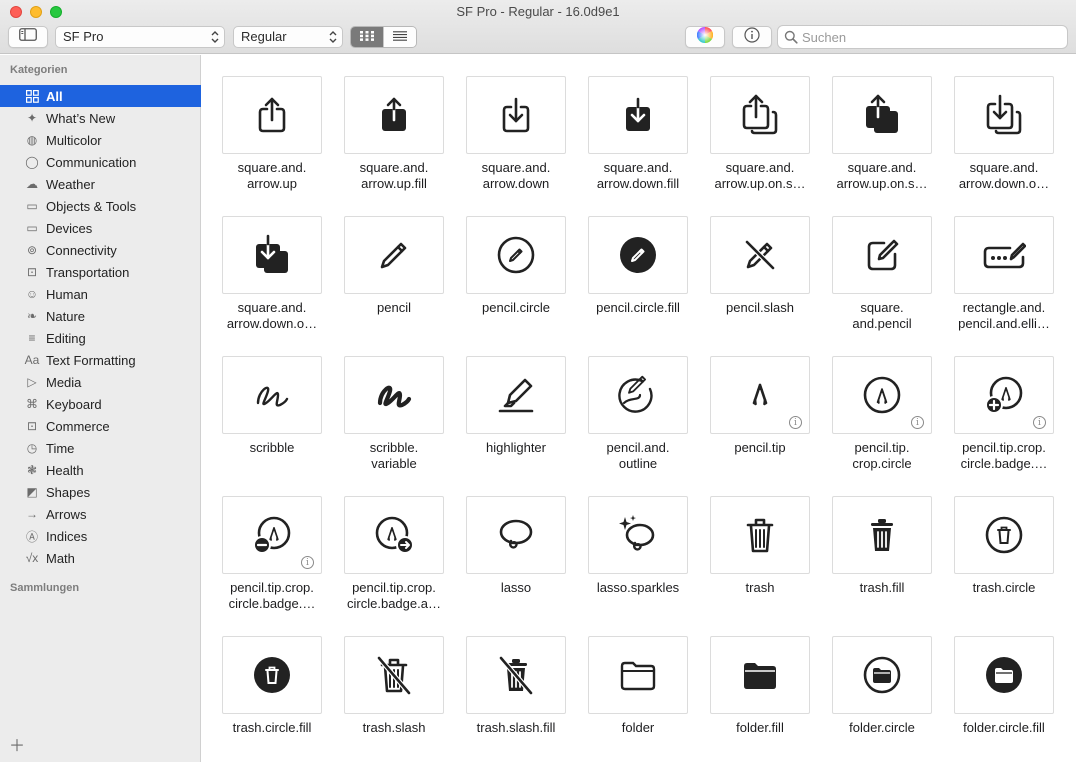  I want to click on symbol-cell: trash.fill, so click(882, 546).